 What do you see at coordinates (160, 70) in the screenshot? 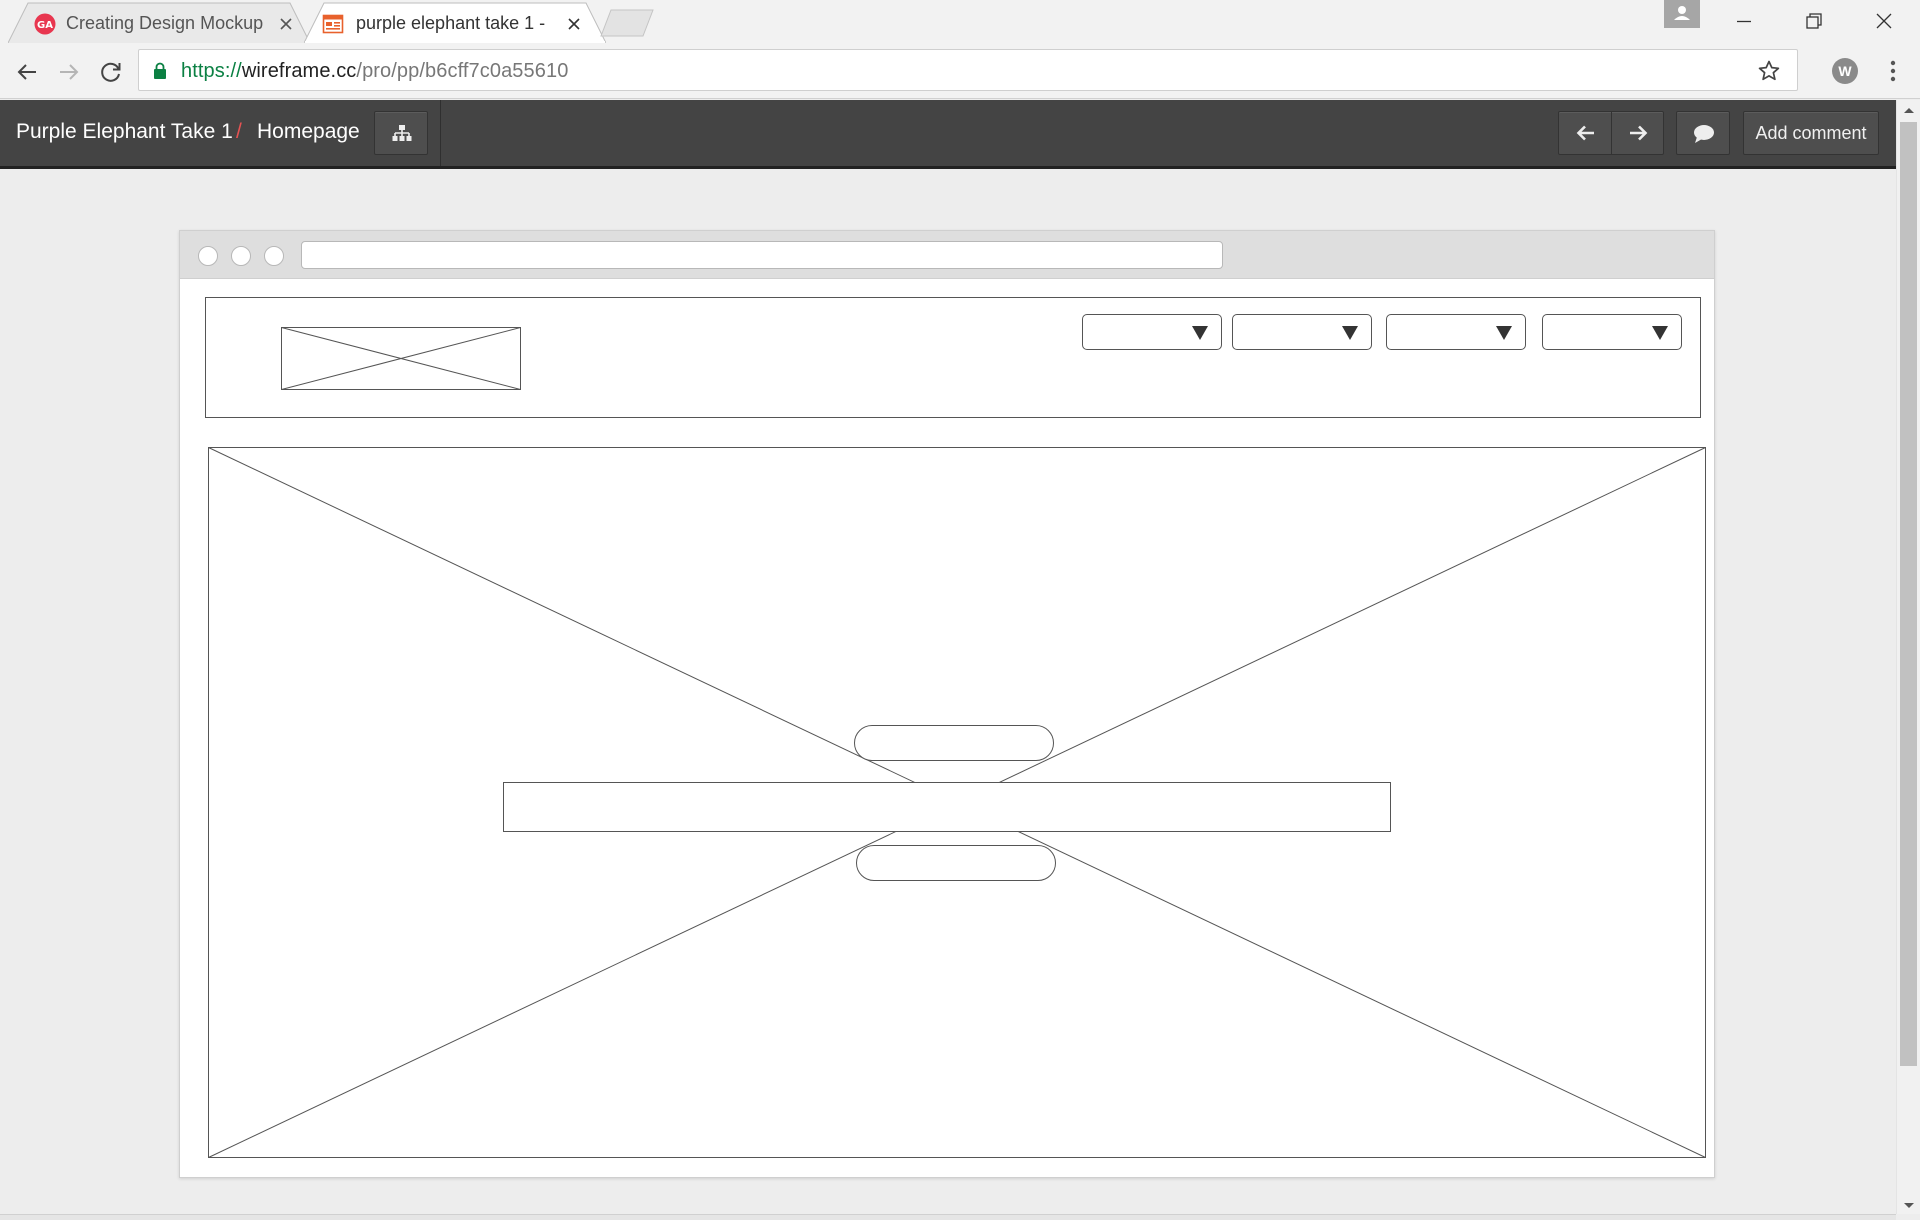
I see `lock-icon` at bounding box center [160, 70].